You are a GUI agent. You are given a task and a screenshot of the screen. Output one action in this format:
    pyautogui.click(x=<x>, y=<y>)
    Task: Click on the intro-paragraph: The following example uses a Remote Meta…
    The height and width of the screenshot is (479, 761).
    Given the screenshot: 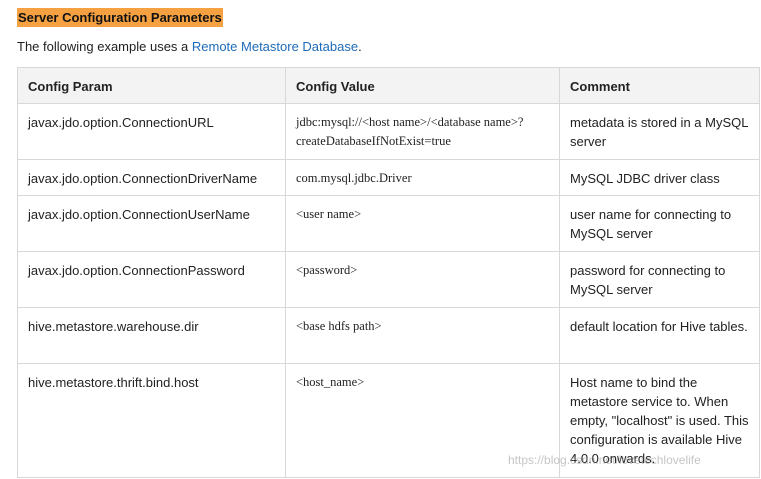 What is the action you would take?
    pyautogui.click(x=189, y=46)
    